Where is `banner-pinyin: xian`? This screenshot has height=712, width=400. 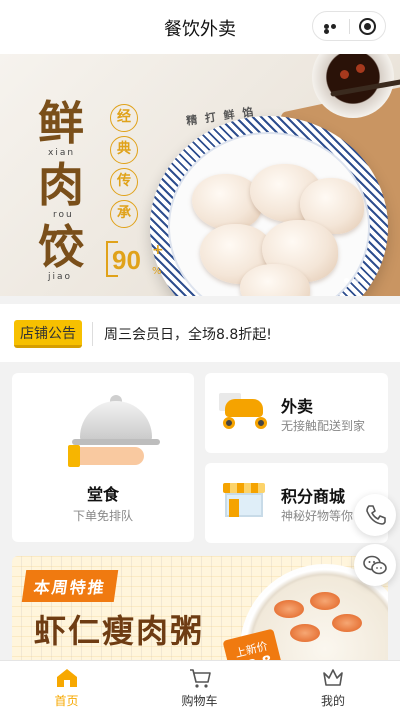 banner-pinyin: xian is located at coordinates (62, 153).